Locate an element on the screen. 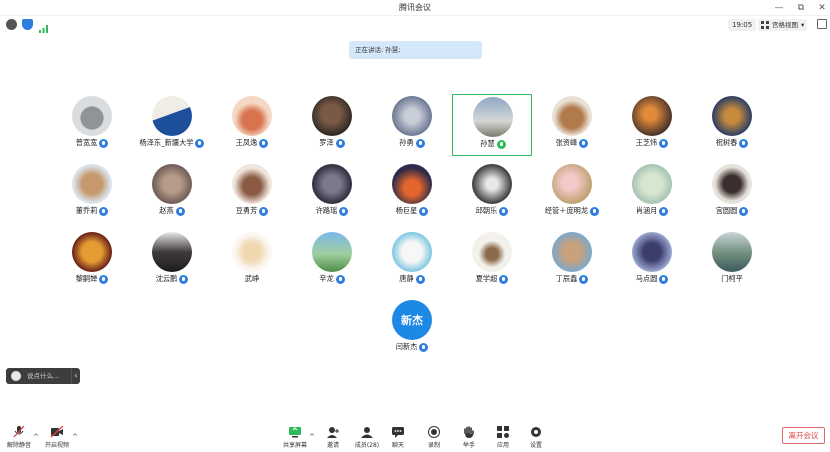 The width and height of the screenshot is (830, 452). participant-tile: 豆勇芳 is located at coordinates (252, 193).